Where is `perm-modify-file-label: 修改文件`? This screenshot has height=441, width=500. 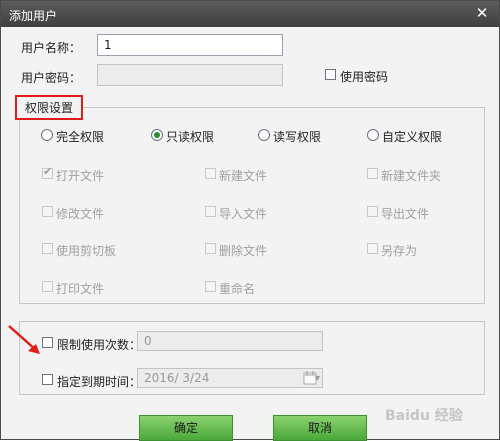
perm-modify-file-label: 修改文件 is located at coordinates (80, 214).